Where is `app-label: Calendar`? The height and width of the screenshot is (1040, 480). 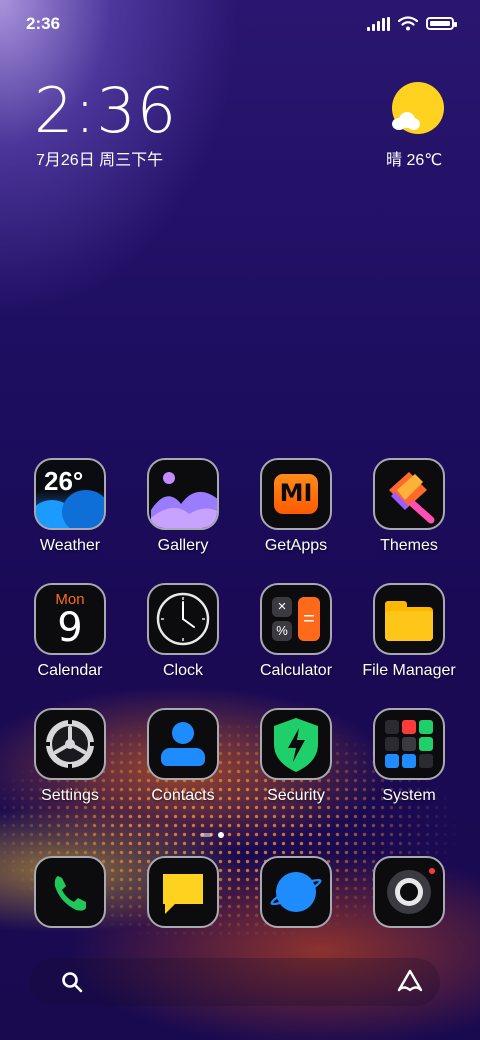
app-label: Calendar is located at coordinates (70, 670).